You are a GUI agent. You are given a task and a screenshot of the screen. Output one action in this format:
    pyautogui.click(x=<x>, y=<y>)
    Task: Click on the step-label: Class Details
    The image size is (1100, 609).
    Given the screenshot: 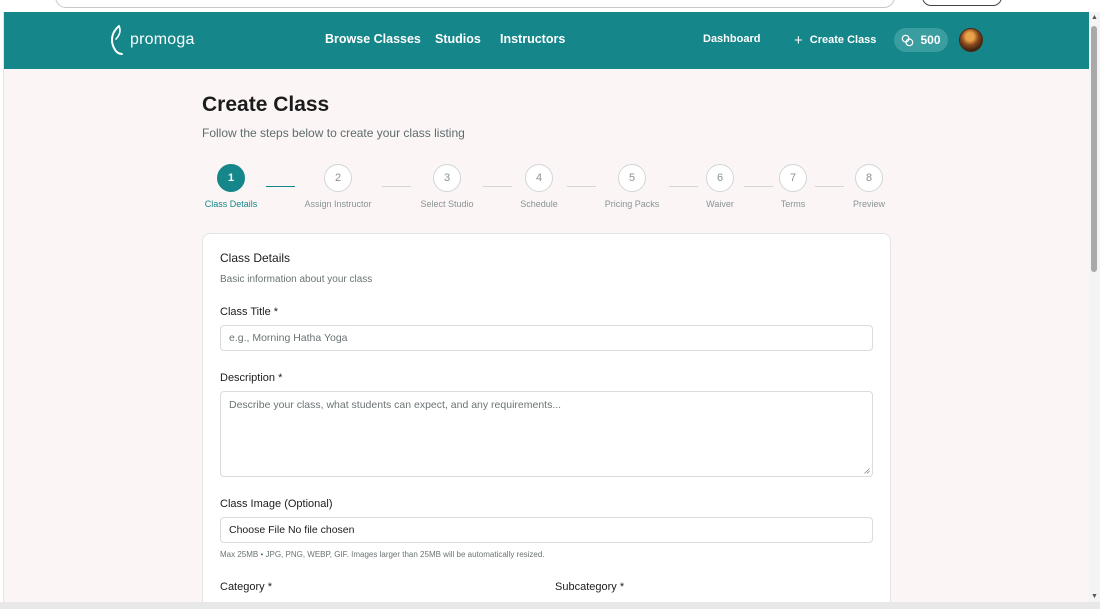 What is the action you would take?
    pyautogui.click(x=231, y=204)
    